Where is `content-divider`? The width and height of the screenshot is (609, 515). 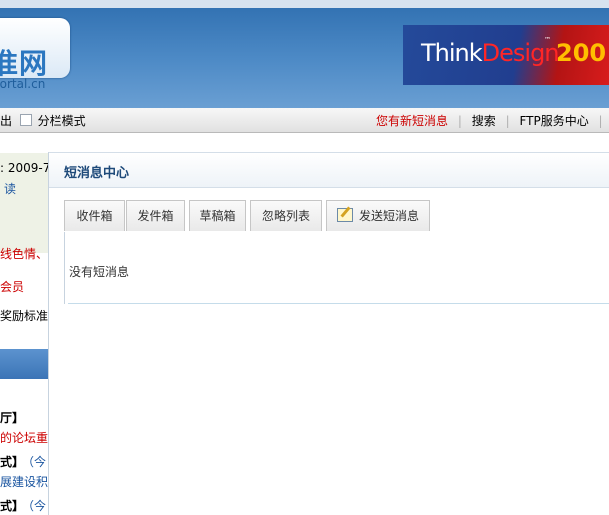 content-divider is located at coordinates (338, 303).